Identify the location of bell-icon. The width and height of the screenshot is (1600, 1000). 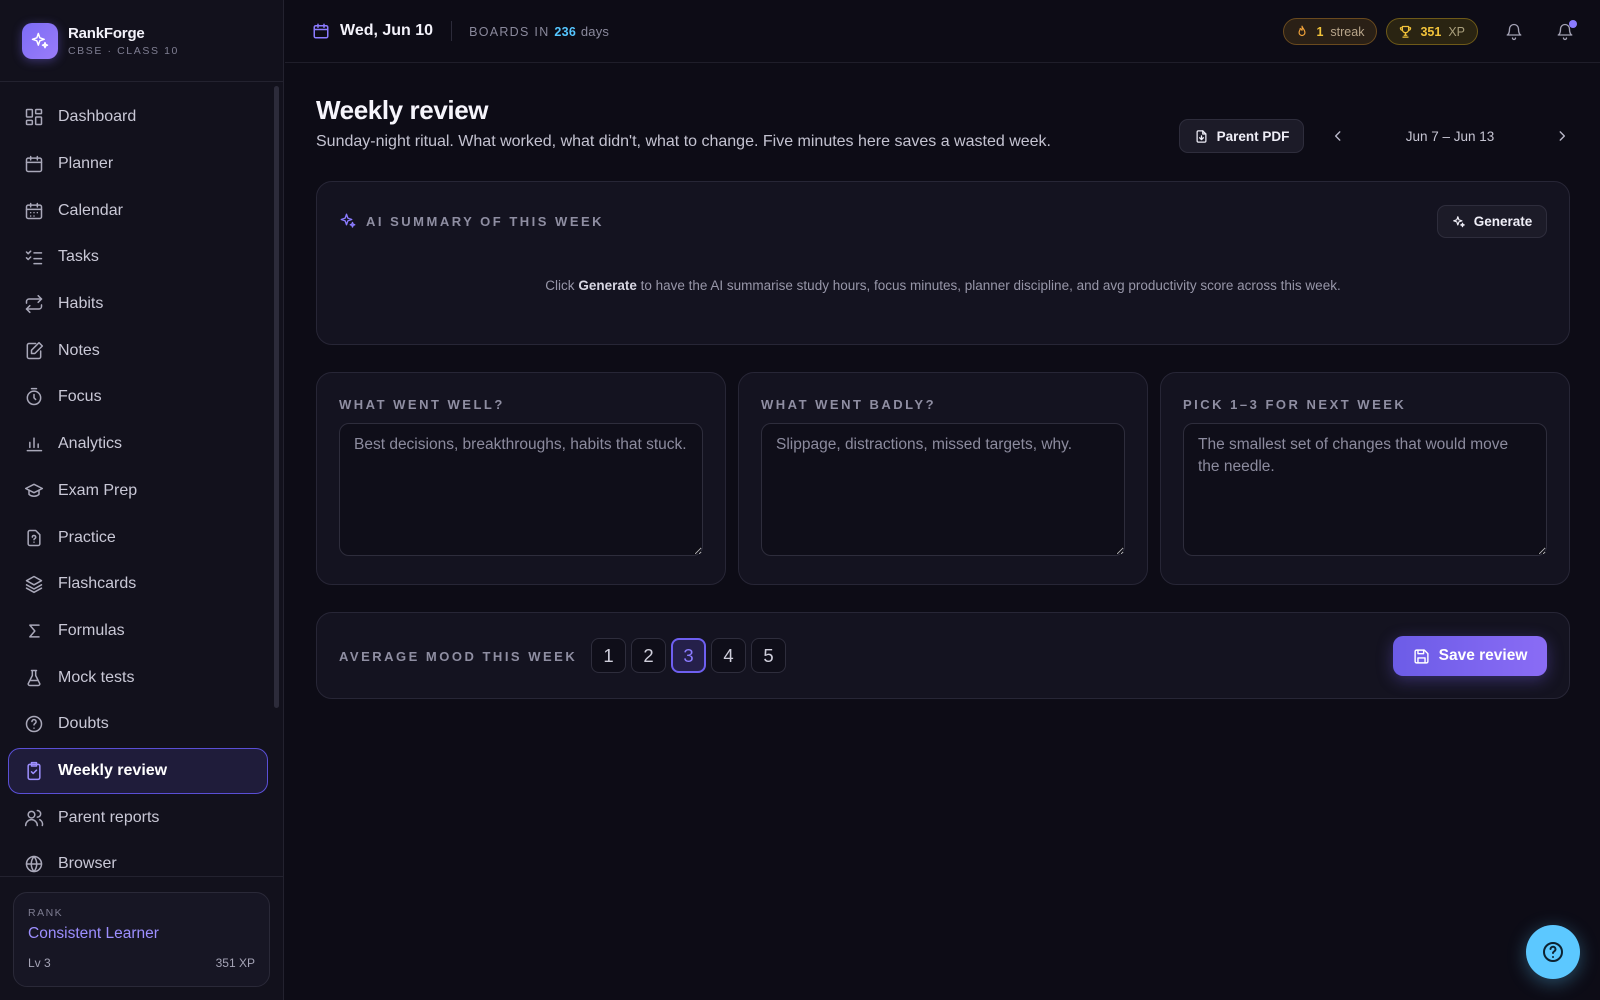
(1514, 32).